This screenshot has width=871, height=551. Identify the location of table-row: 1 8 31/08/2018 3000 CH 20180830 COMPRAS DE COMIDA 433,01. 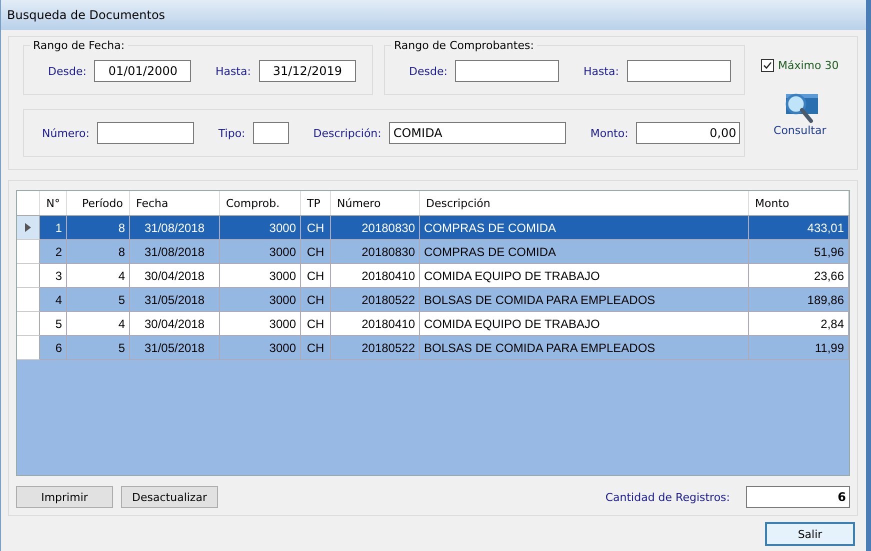
(433, 228).